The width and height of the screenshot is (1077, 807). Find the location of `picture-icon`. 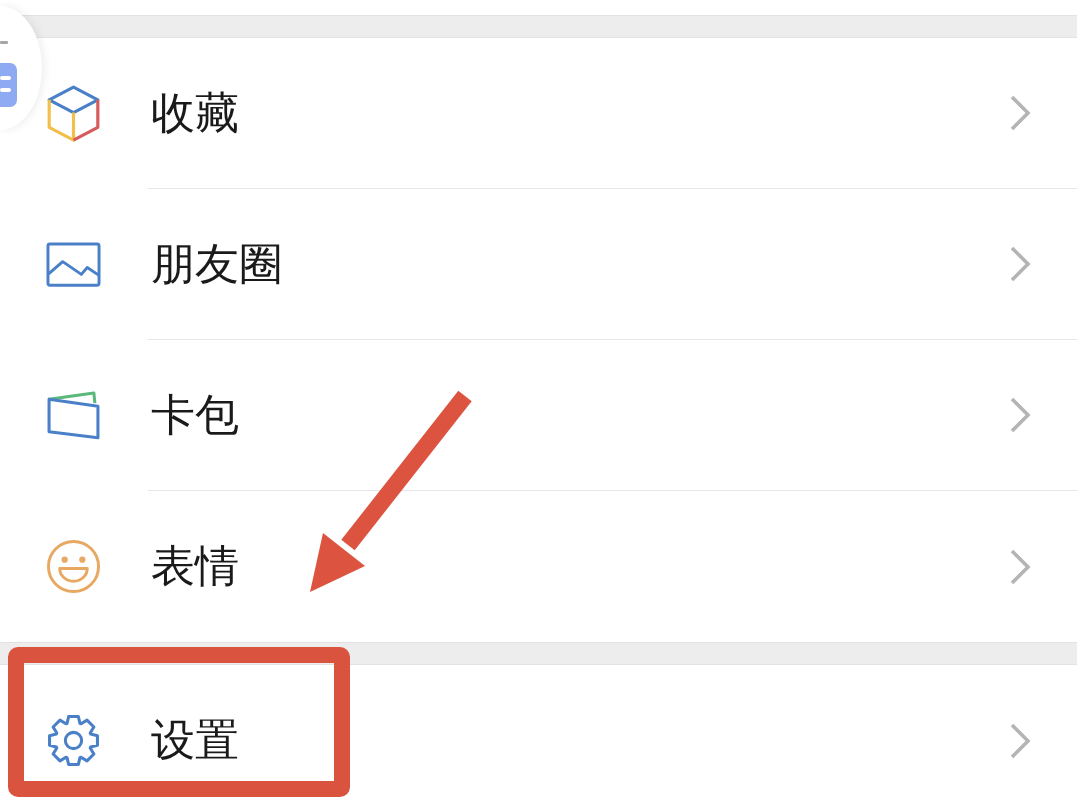

picture-icon is located at coordinates (73, 264).